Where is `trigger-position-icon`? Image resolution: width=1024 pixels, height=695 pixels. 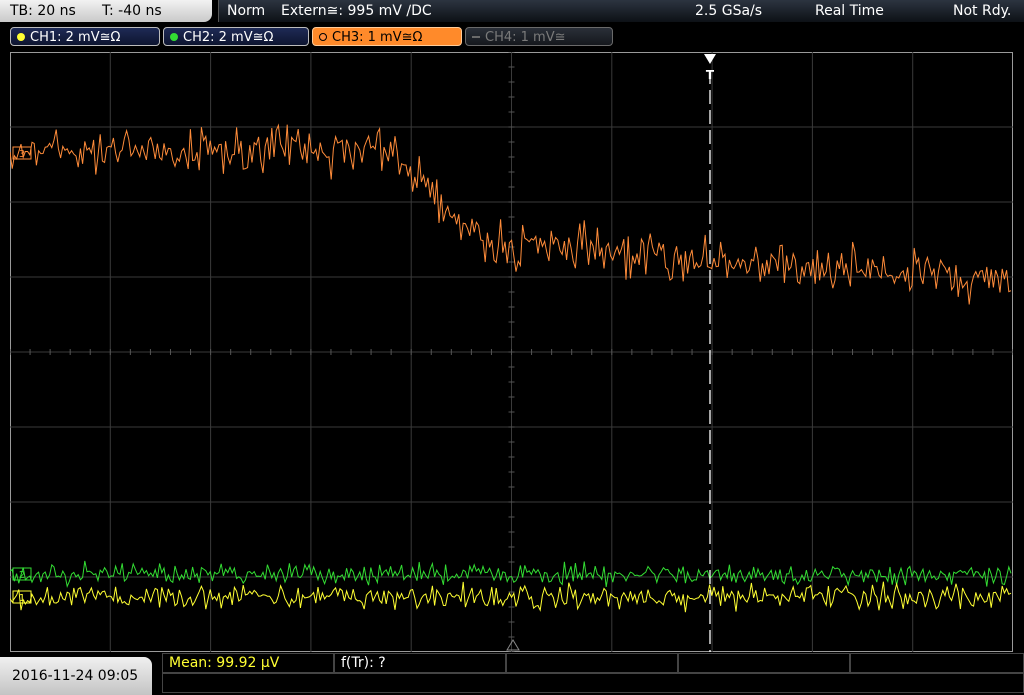 trigger-position-icon is located at coordinates (513, 645).